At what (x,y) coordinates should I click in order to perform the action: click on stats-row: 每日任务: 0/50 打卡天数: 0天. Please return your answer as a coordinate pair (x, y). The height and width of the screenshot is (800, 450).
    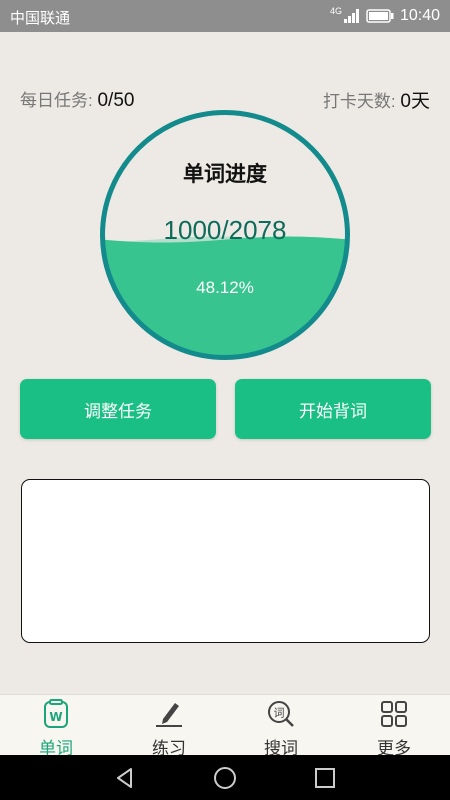
    Looking at the image, I should click on (225, 99).